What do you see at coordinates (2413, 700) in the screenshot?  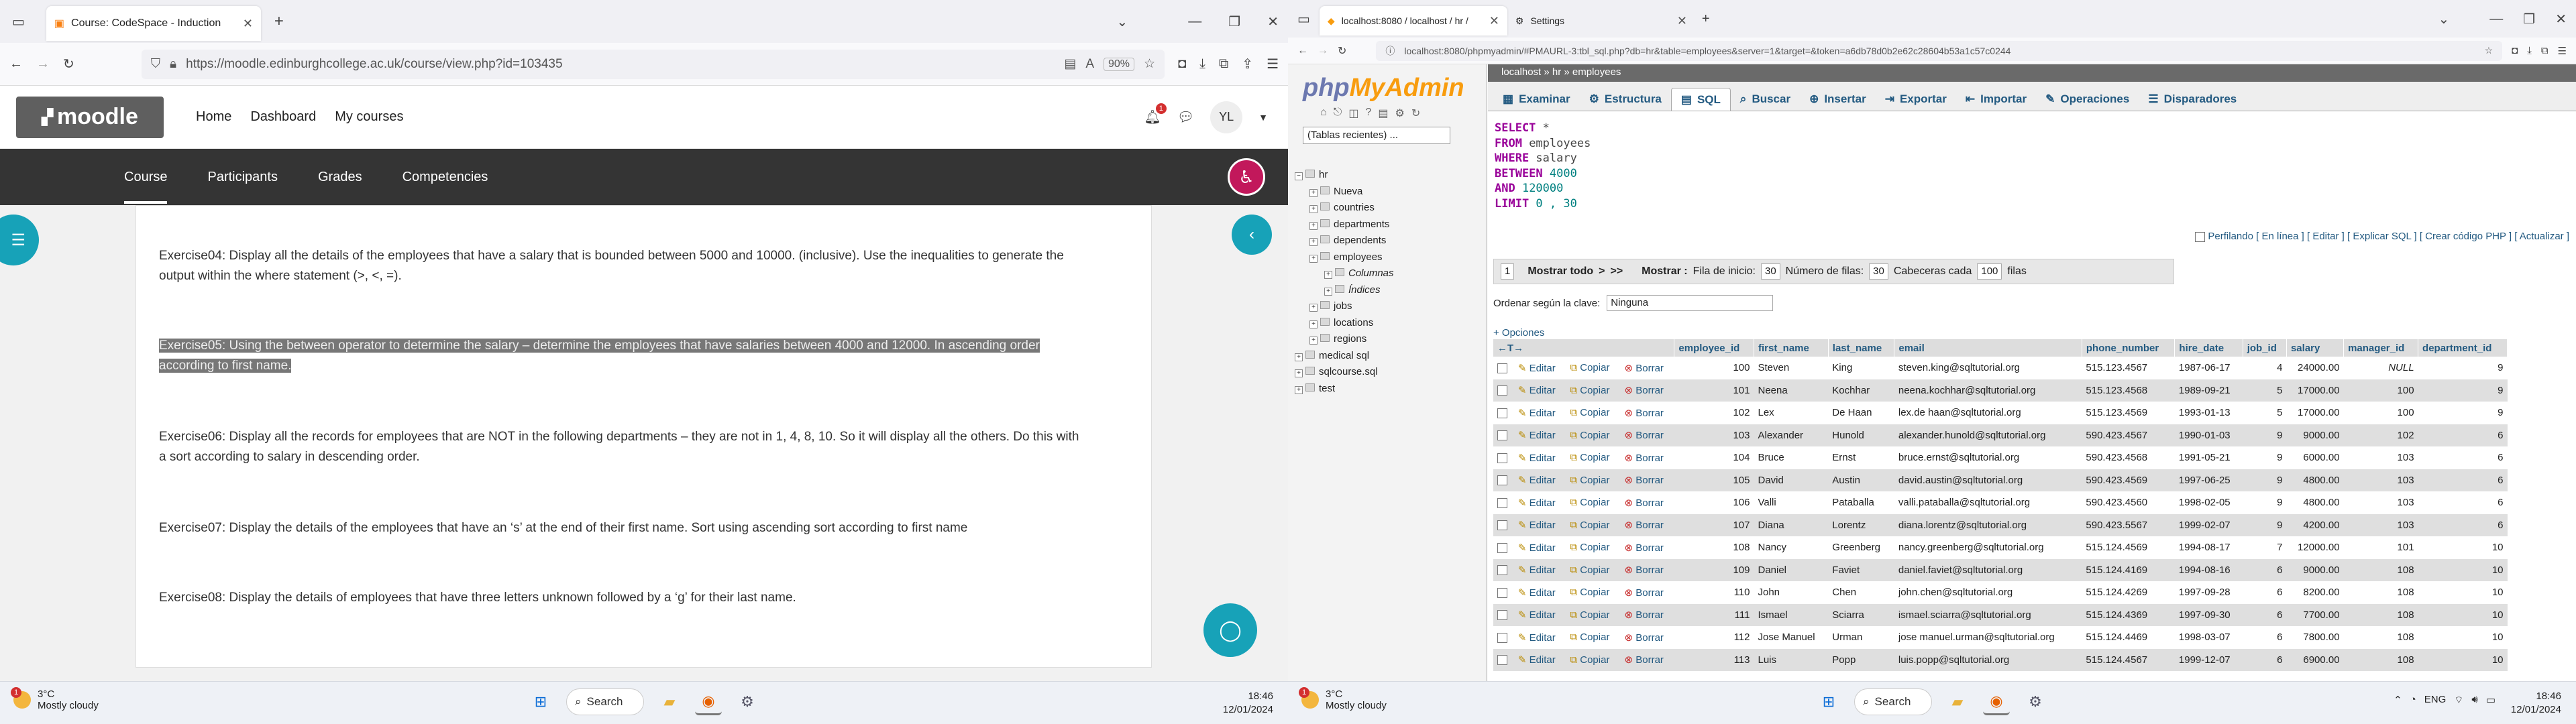 I see `network-icon: ◔` at bounding box center [2413, 700].